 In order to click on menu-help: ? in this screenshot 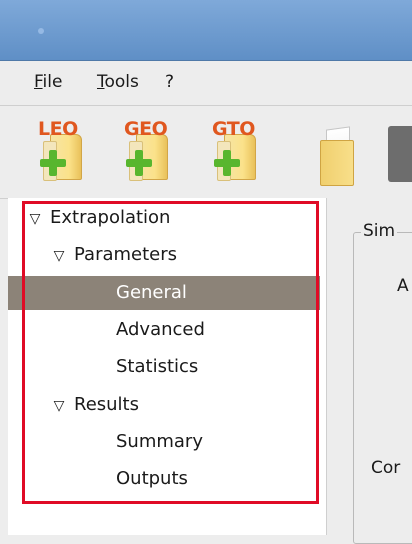, I will do `click(169, 82)`.